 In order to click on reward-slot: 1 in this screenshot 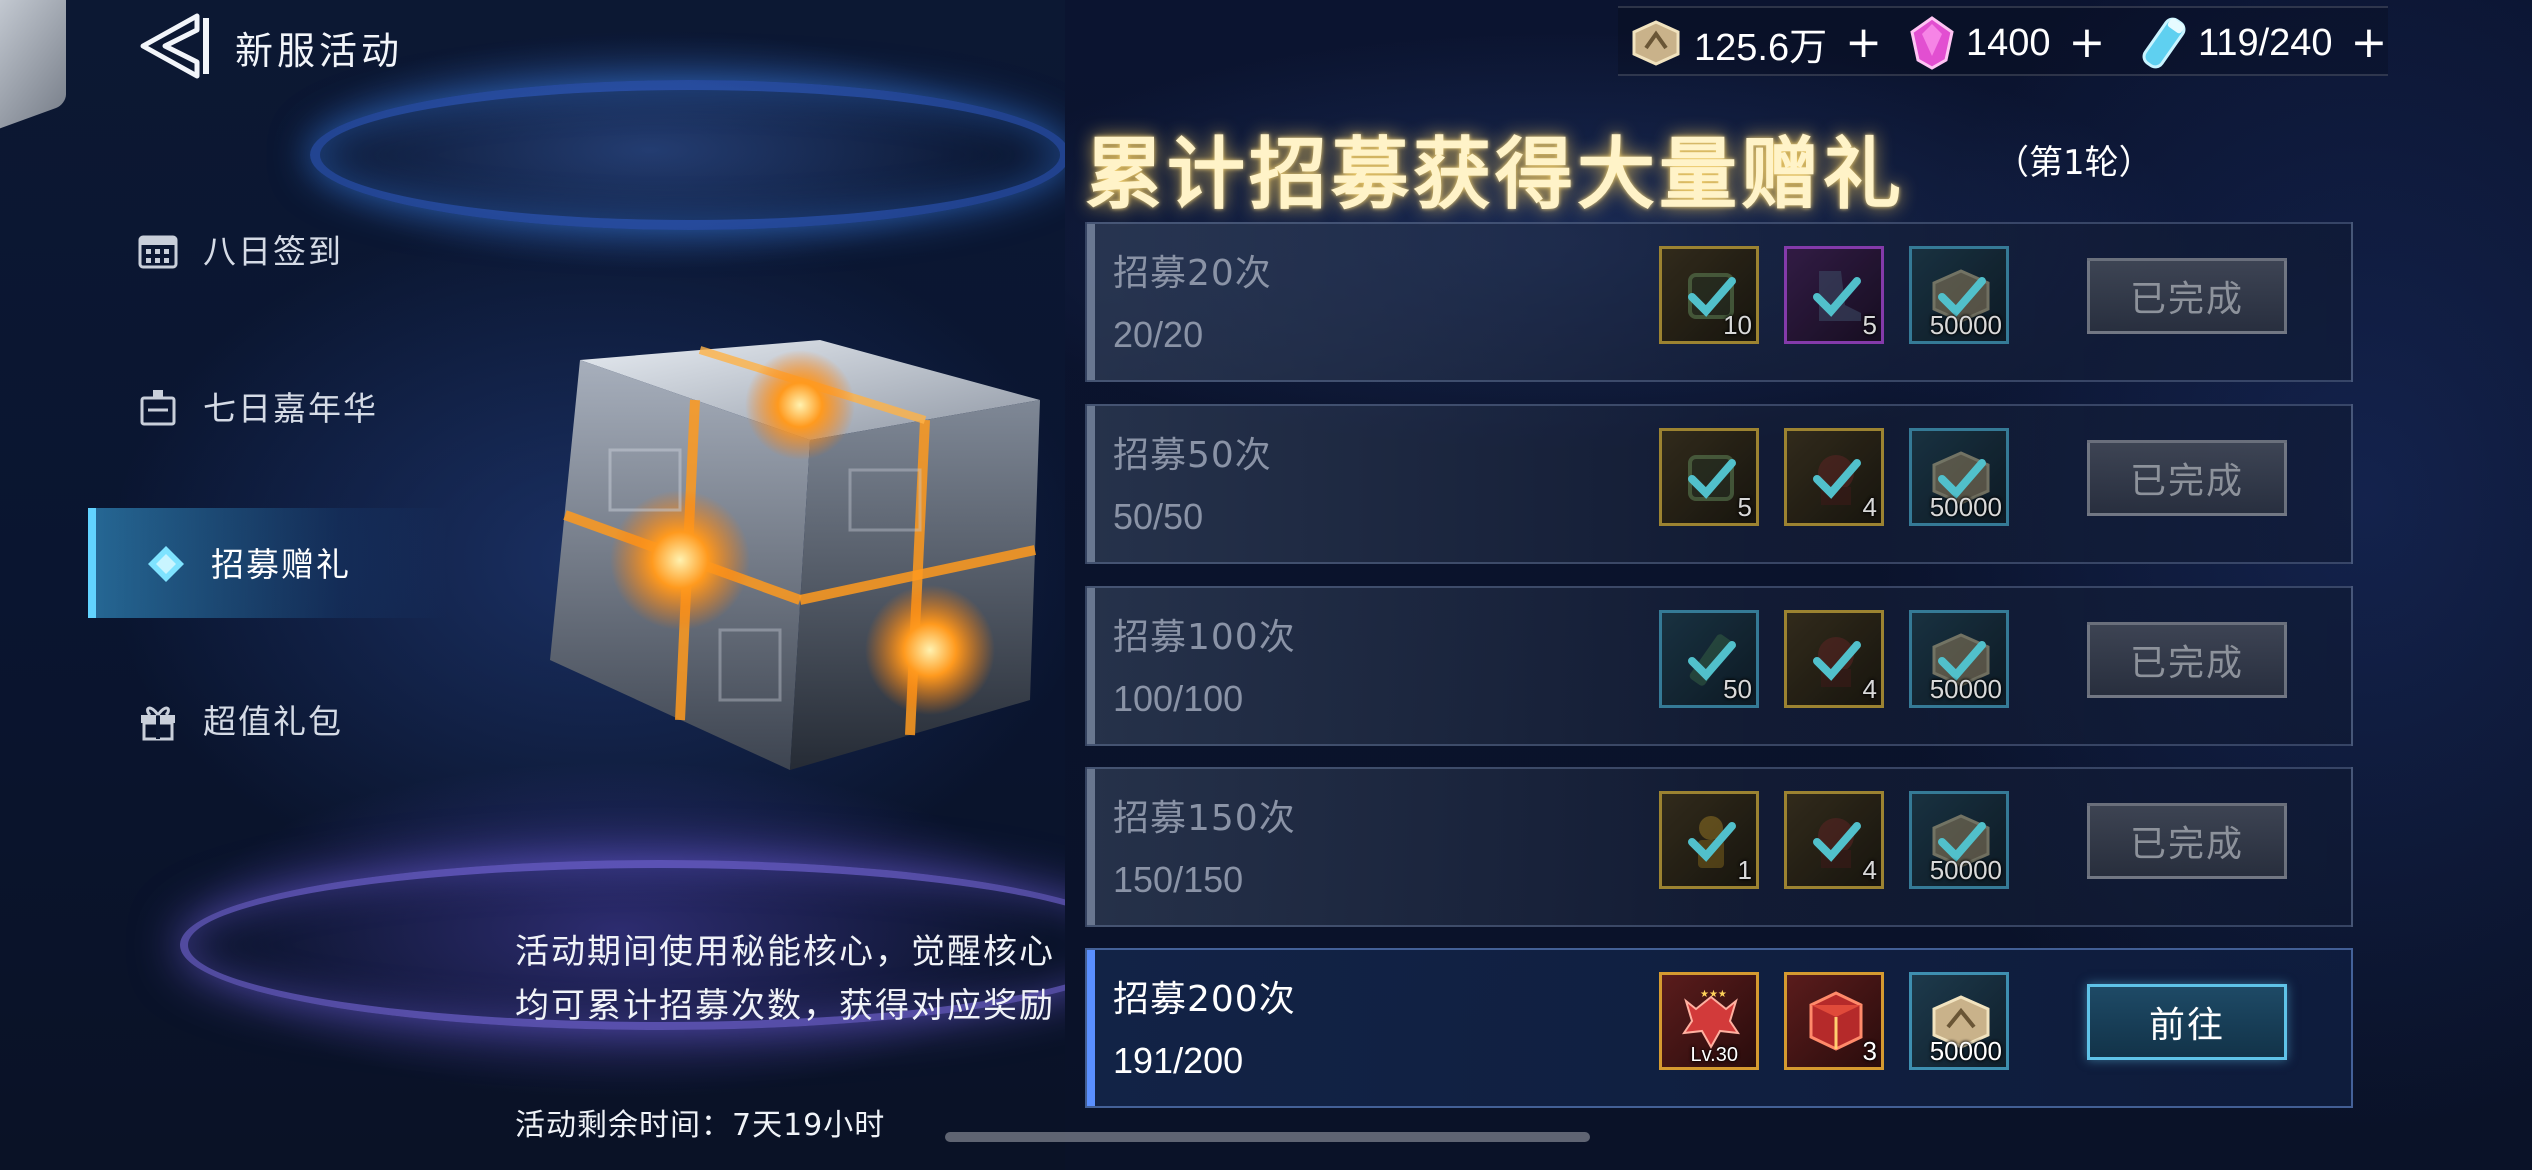, I will do `click(1709, 840)`.